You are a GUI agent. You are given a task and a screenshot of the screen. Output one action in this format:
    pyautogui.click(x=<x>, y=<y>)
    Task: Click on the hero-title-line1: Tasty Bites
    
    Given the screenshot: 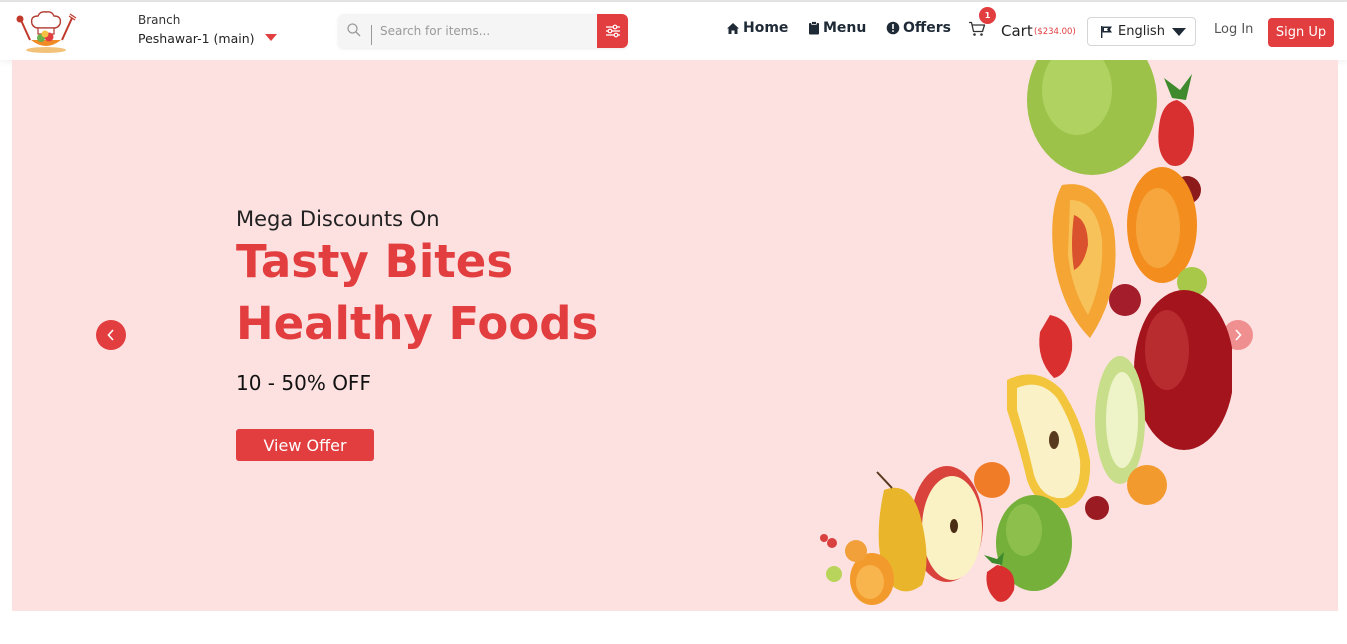 What is the action you would take?
    pyautogui.click(x=375, y=261)
    